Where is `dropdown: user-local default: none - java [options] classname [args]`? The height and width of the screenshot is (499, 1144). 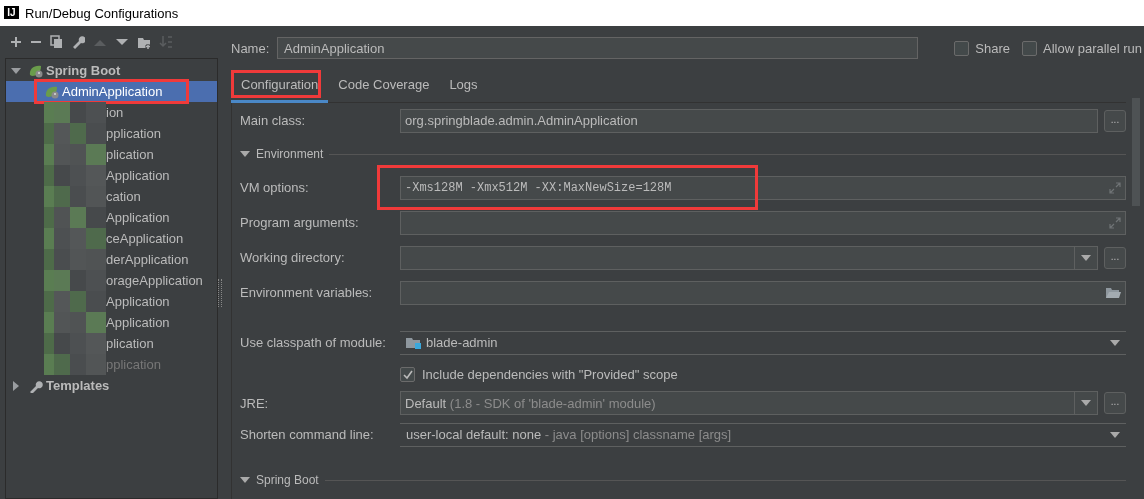 dropdown: user-local default: none - java [options] classname [args] is located at coordinates (763, 434).